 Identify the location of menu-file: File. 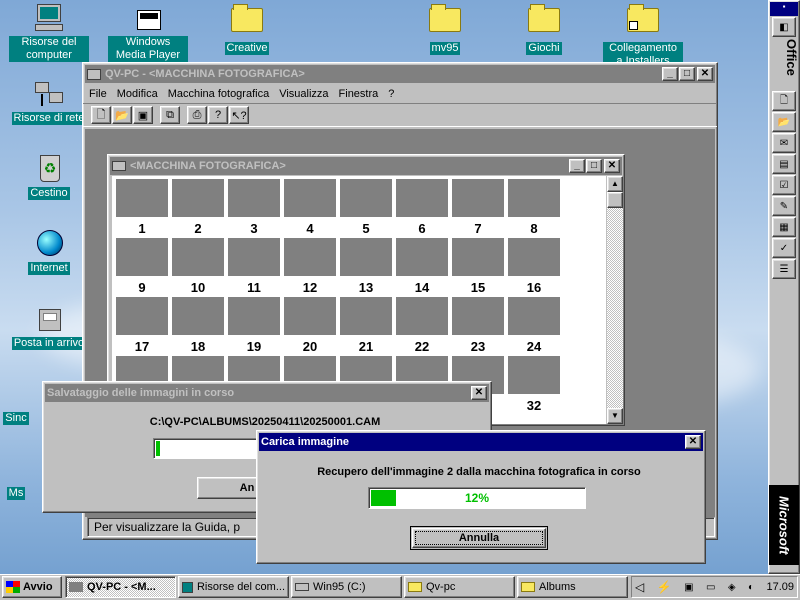
(98, 94).